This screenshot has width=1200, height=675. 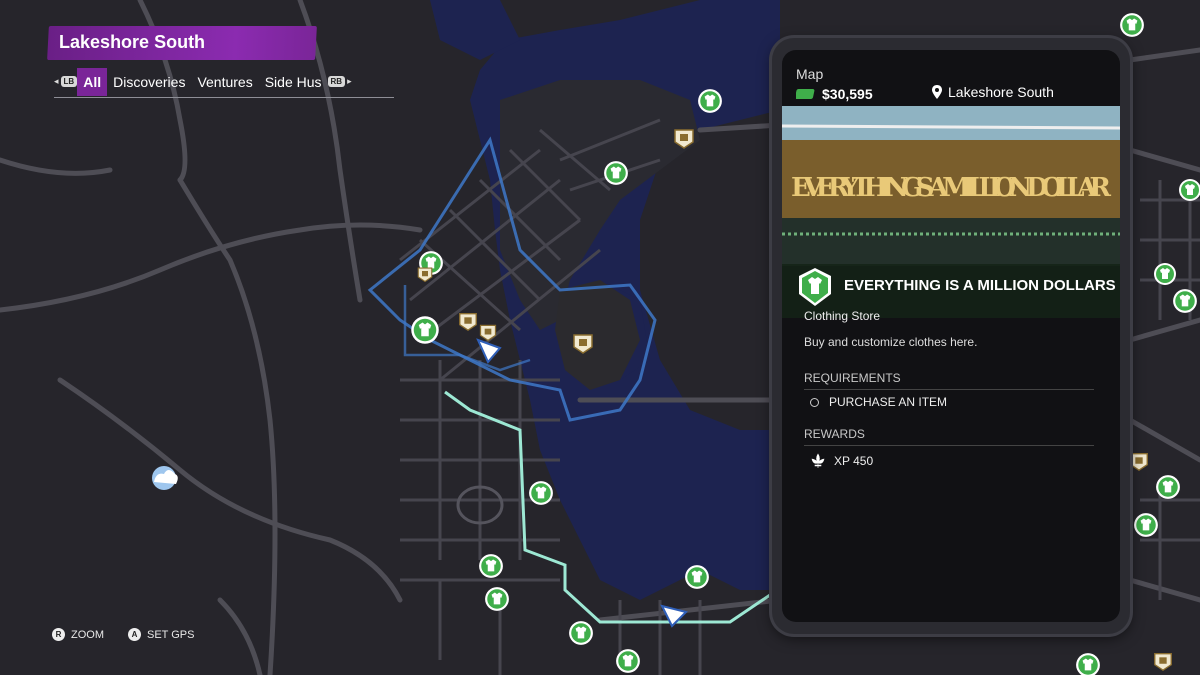 I want to click on zoom-hint: R ZOOM, so click(x=78, y=634).